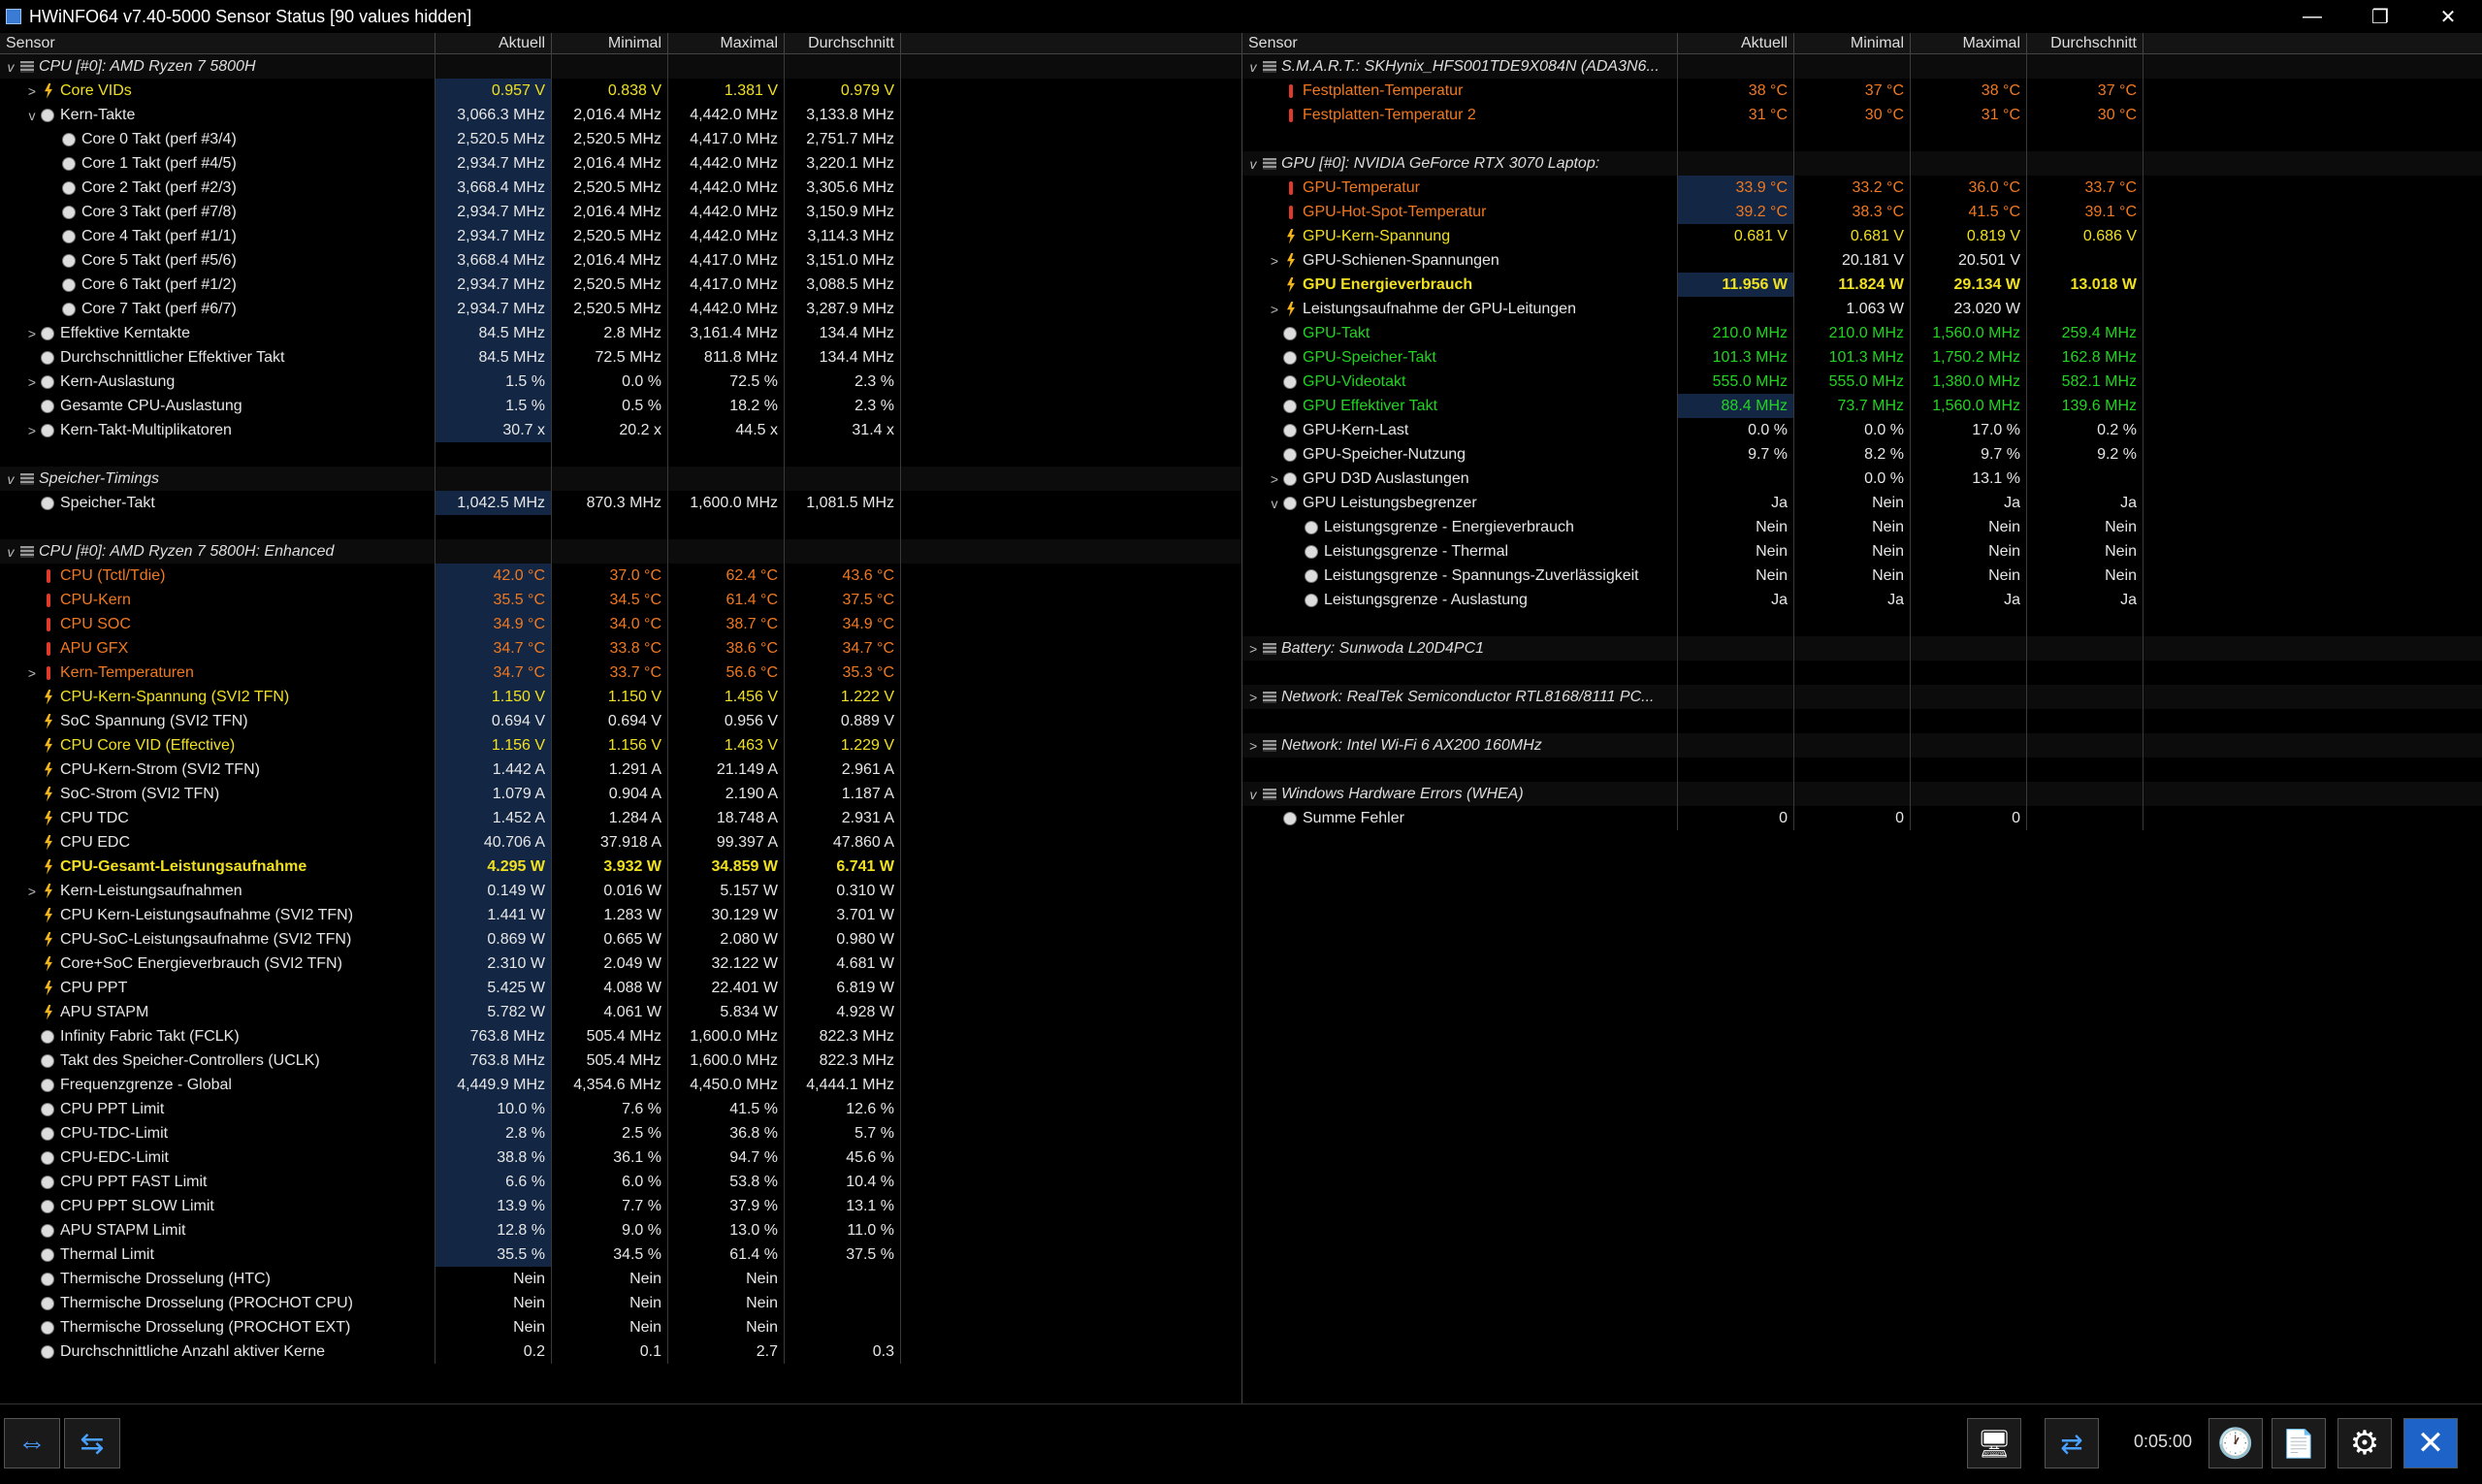 The width and height of the screenshot is (2482, 1484). What do you see at coordinates (620, 551) in the screenshot?
I see `sensor-group-row: v CPU [#0]: AMD Ryzen 7 5800H: Enhanced` at bounding box center [620, 551].